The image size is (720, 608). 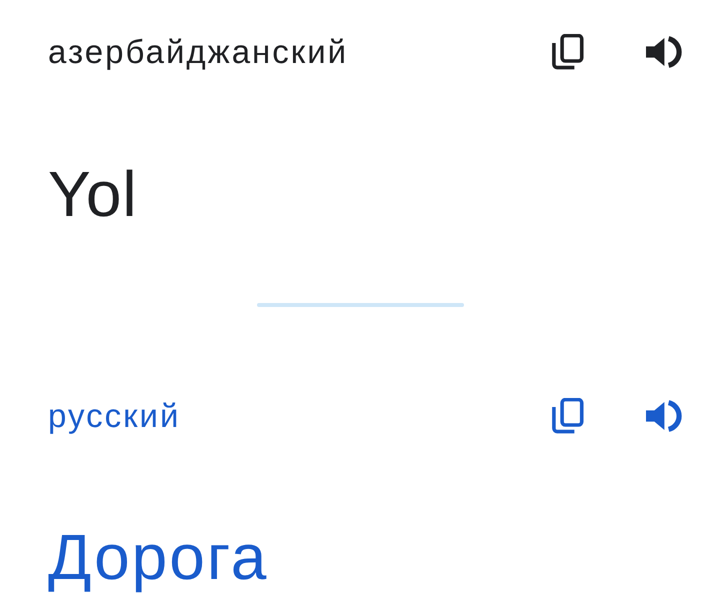 I want to click on phrase-text: Дорога, so click(x=158, y=557).